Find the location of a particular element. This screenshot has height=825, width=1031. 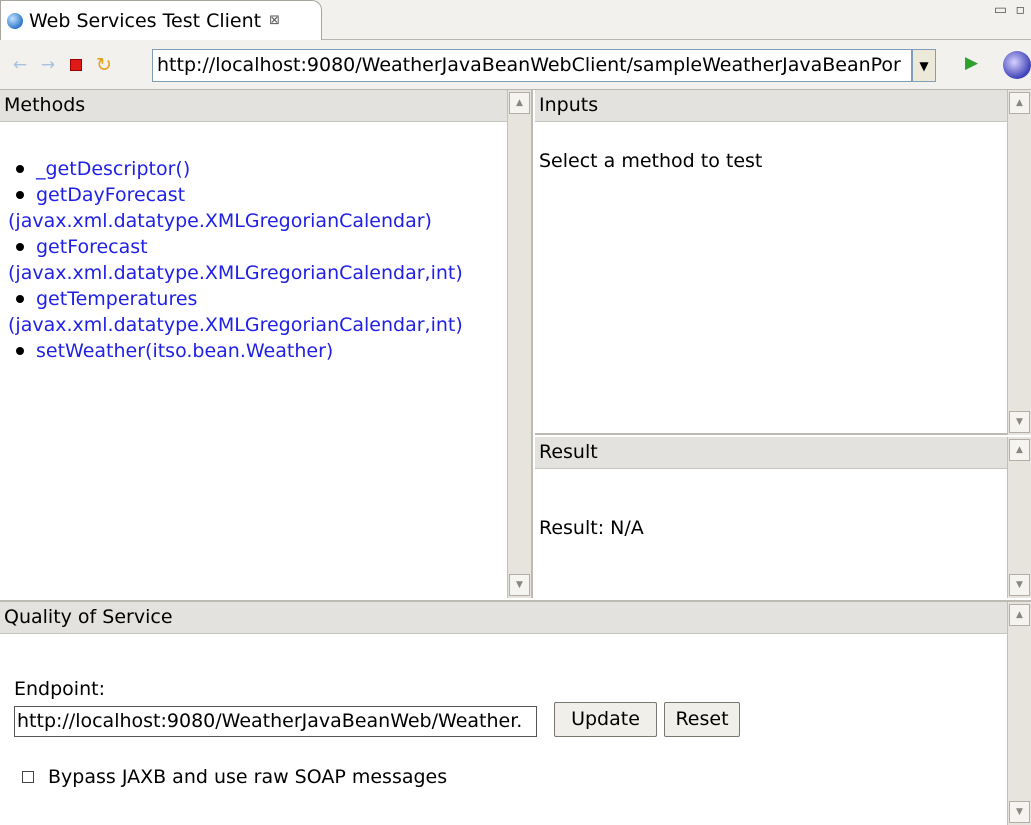

inputs-header: Inputs is located at coordinates (771, 106).